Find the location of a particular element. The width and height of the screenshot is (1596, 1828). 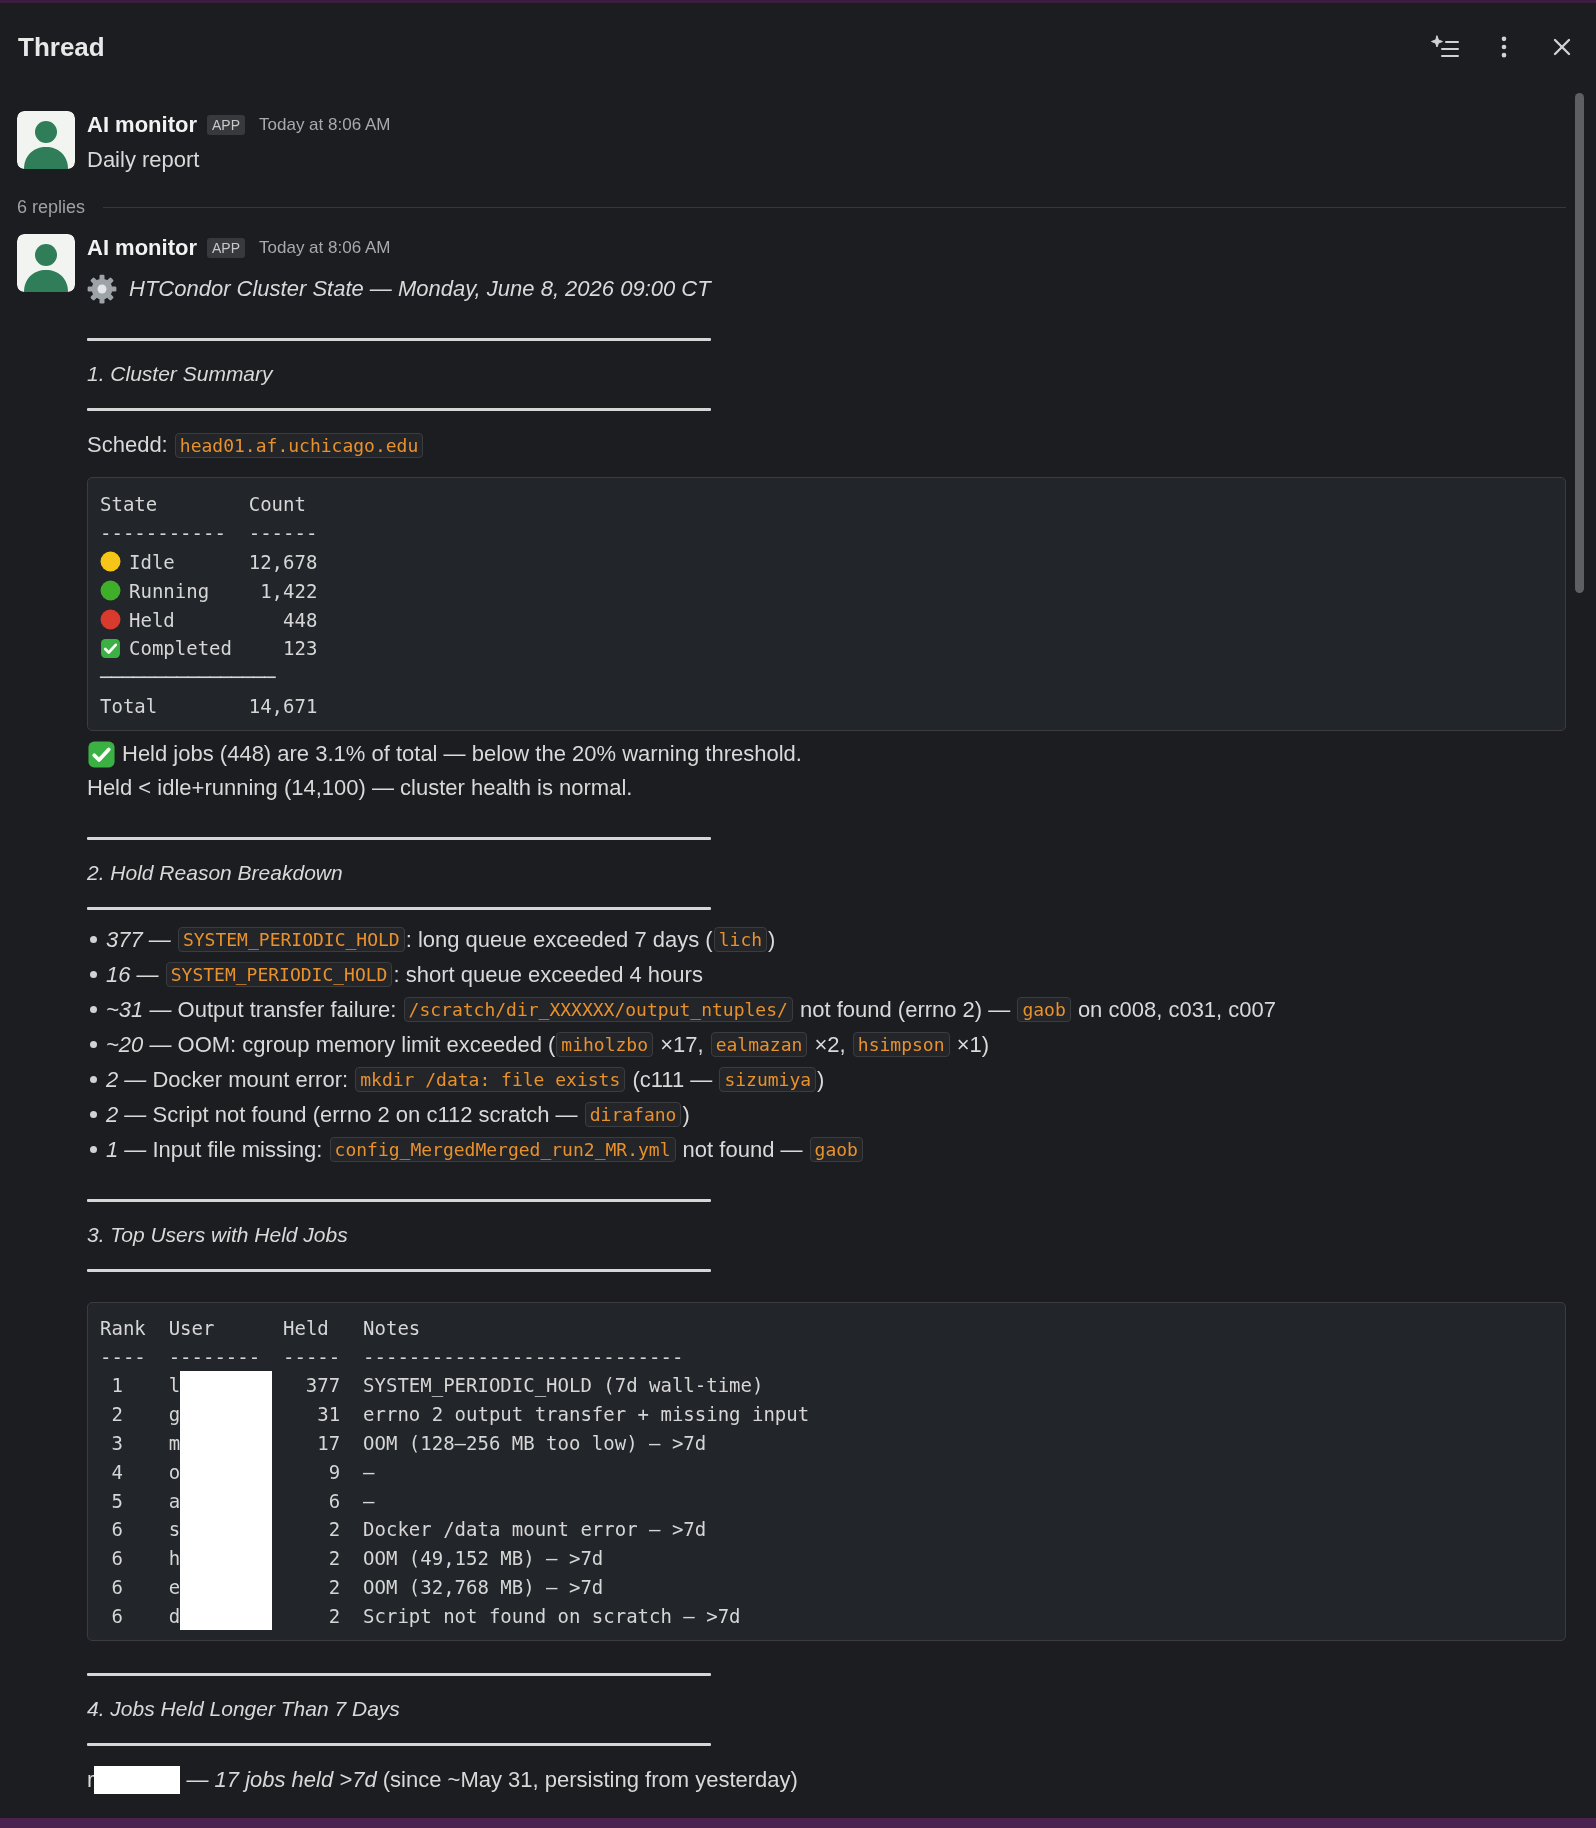

inline-code: SYSTEM_PERIODIC_HOLD is located at coordinates (279, 975).